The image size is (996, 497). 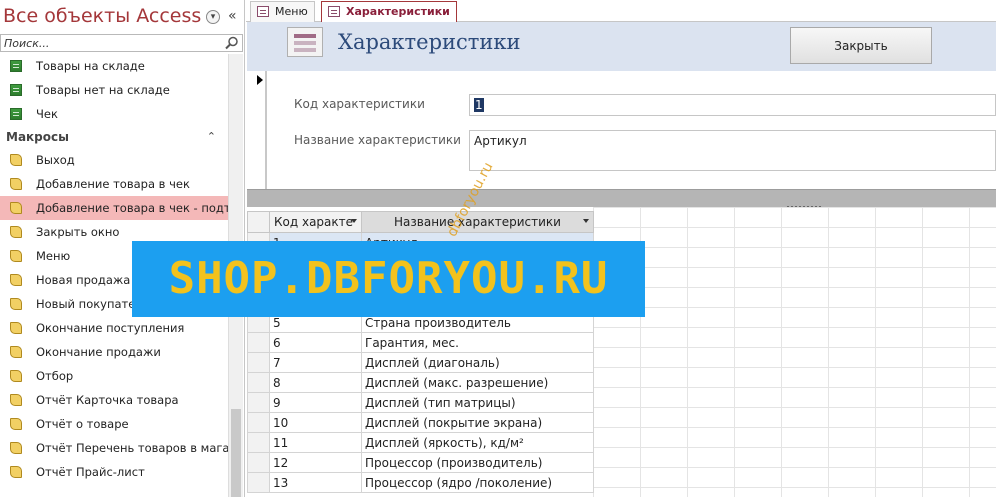 What do you see at coordinates (315, 362) in the screenshot?
I see `cell-code: 7` at bounding box center [315, 362].